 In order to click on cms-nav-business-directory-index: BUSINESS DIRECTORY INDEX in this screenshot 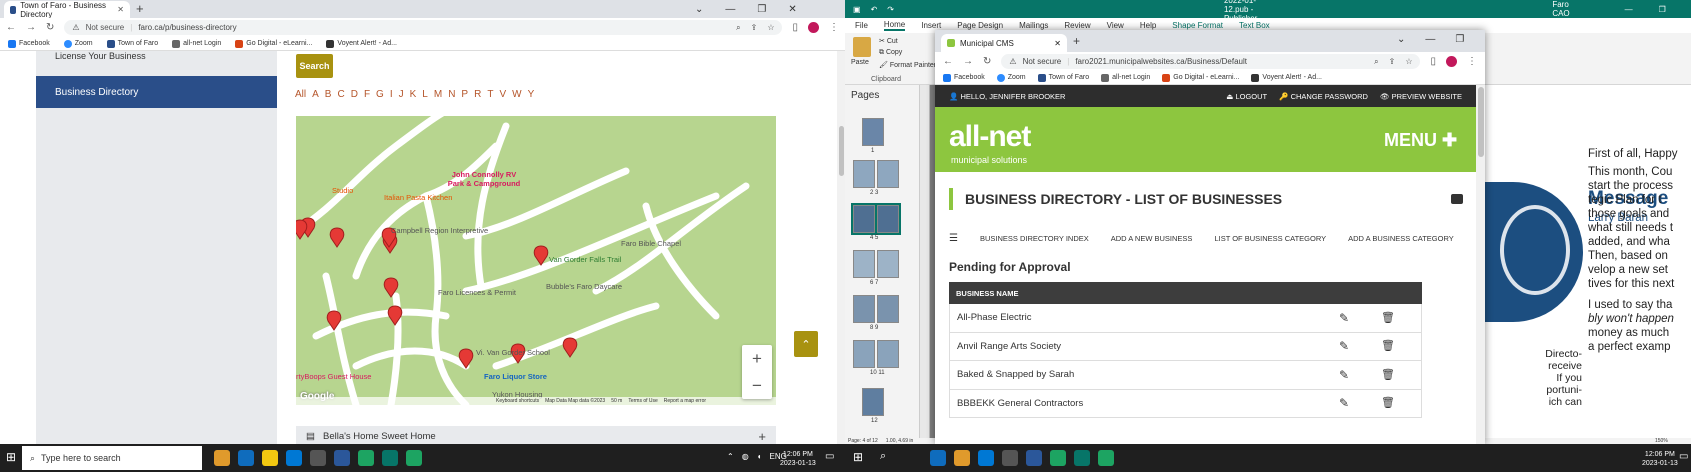, I will do `click(1034, 238)`.